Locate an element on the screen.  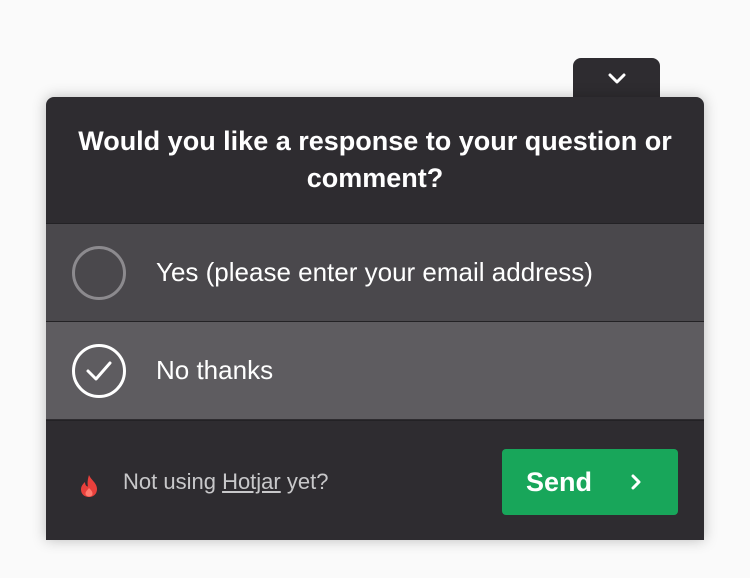
chevron-down-icon is located at coordinates (616, 78).